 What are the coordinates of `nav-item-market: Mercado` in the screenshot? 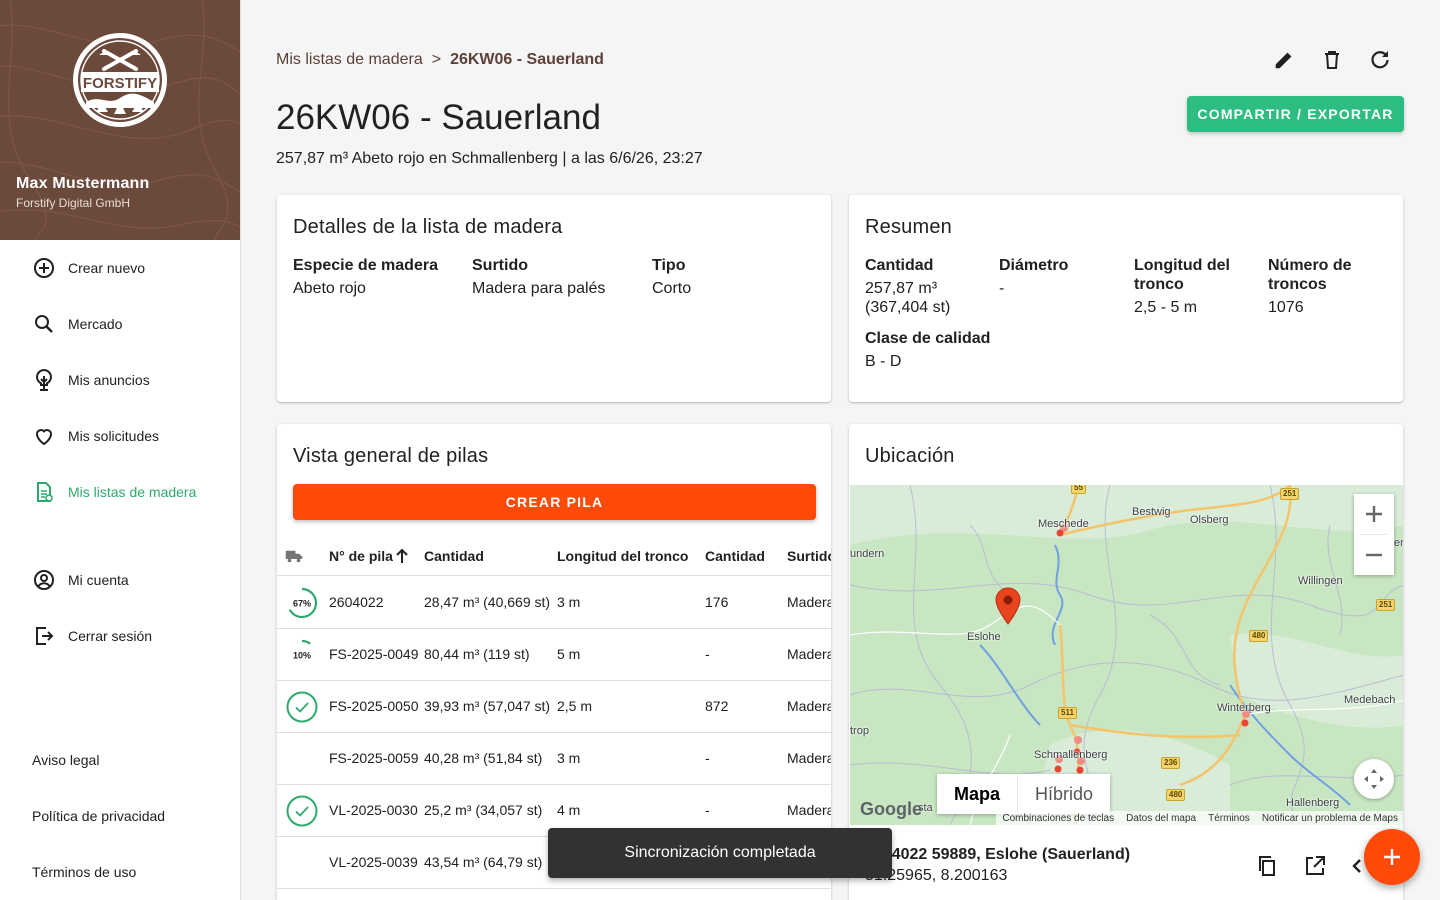 It's located at (120, 324).